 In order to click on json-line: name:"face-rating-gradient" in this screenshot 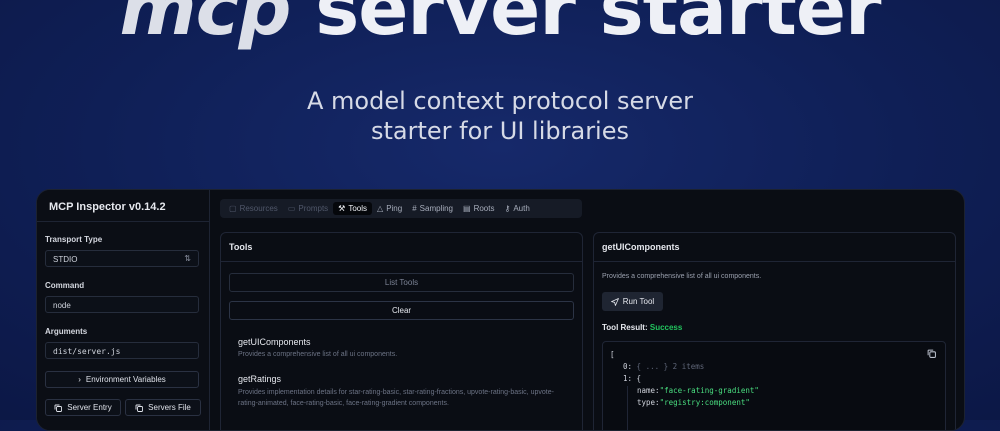, I will do `click(698, 390)`.